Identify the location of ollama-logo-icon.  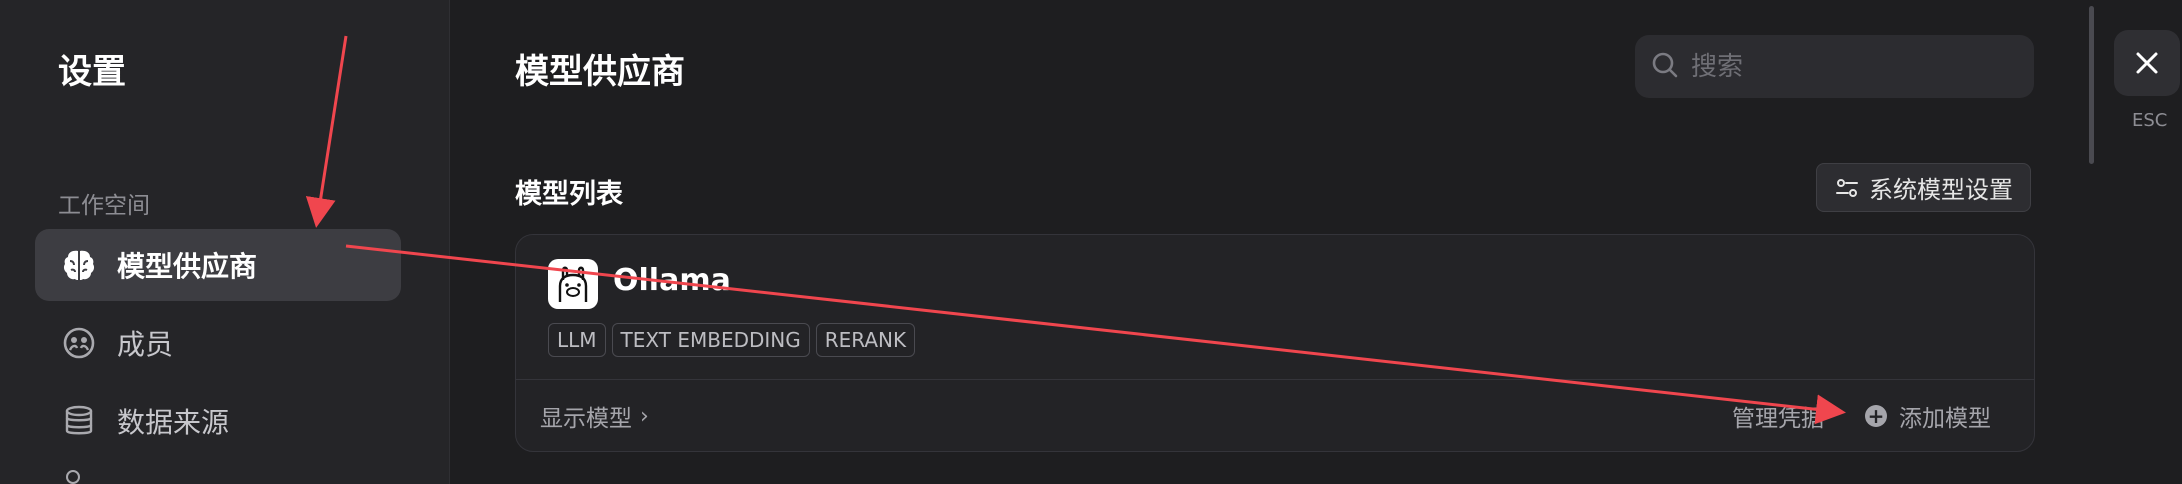
(573, 284).